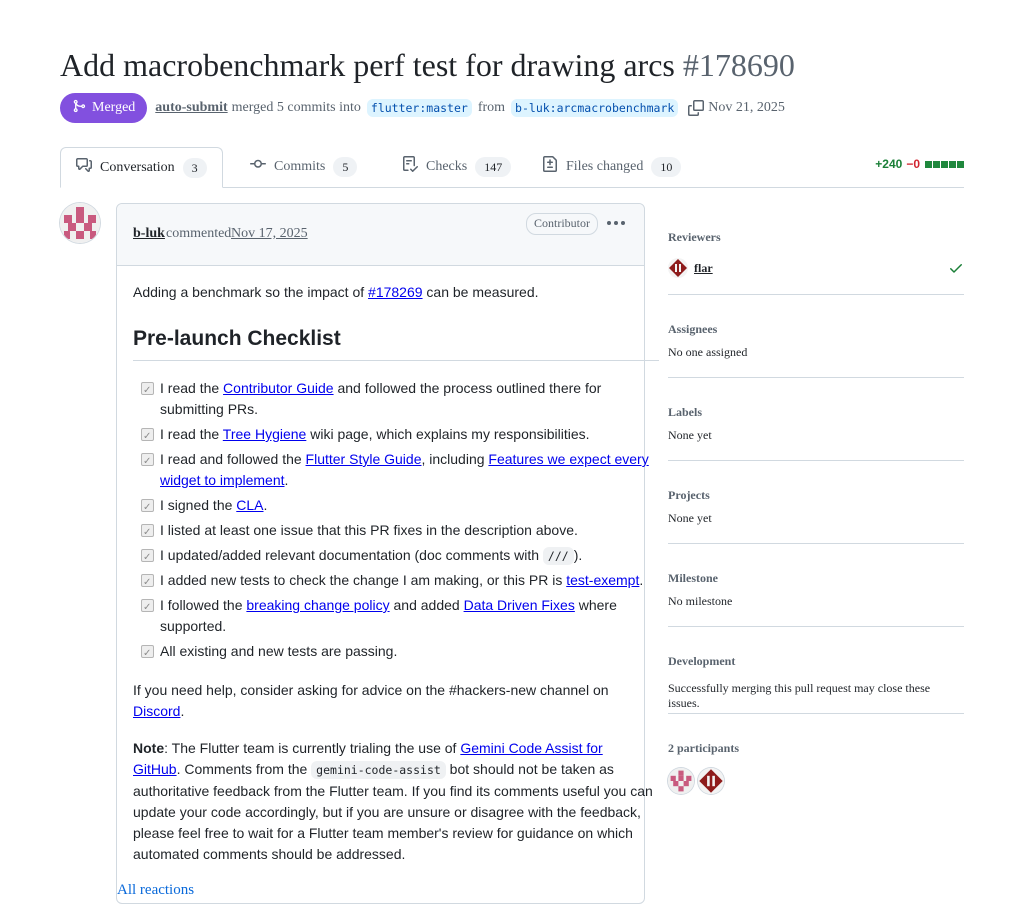 The image size is (1024, 923). I want to click on all-reactions-link: All reactions, so click(155, 890).